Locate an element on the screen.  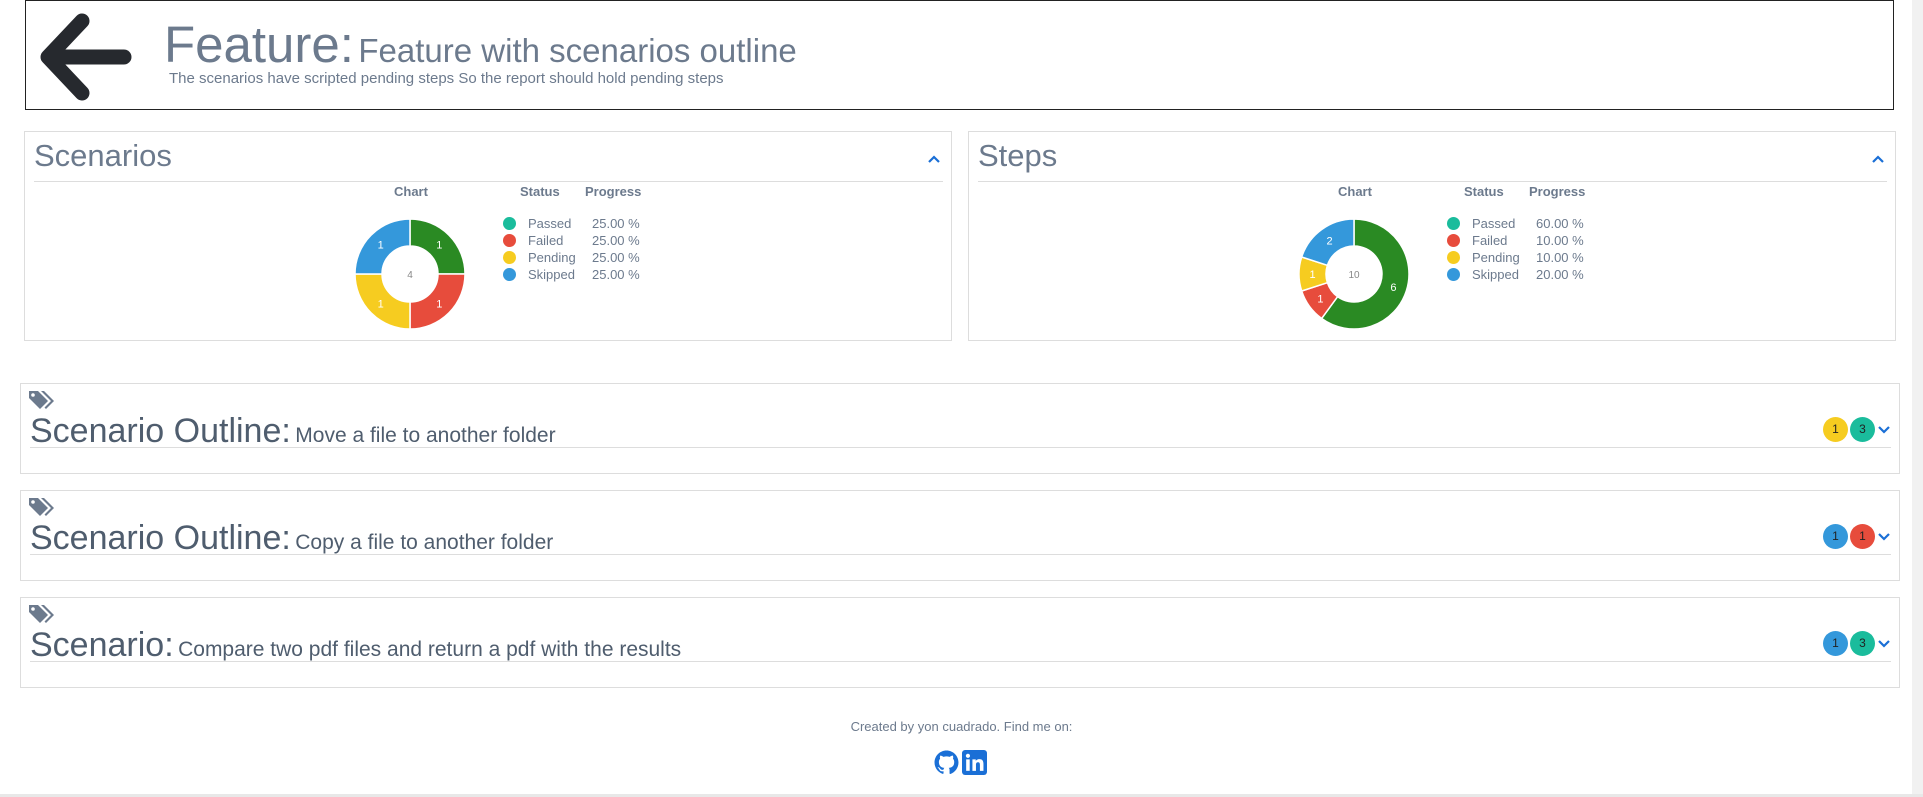
scenarios-donut-chart: 1 1 1 1 4 is located at coordinates (410, 274).